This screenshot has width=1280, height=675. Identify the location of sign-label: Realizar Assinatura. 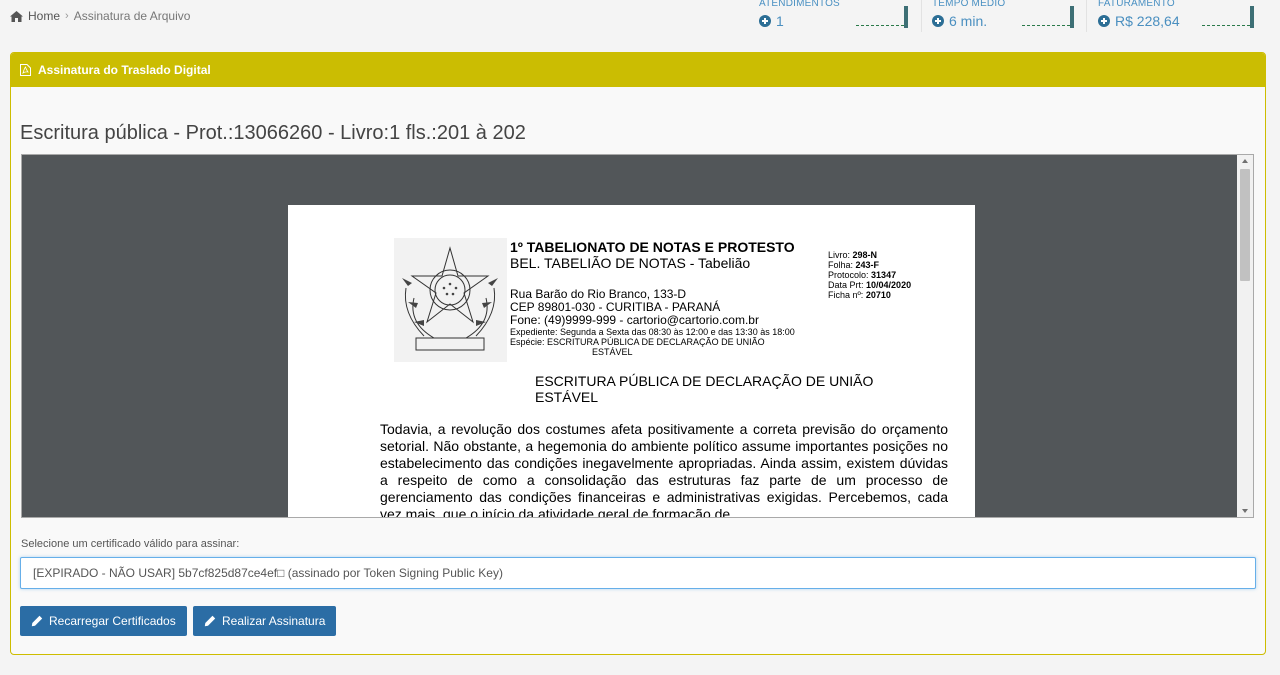
(274, 621).